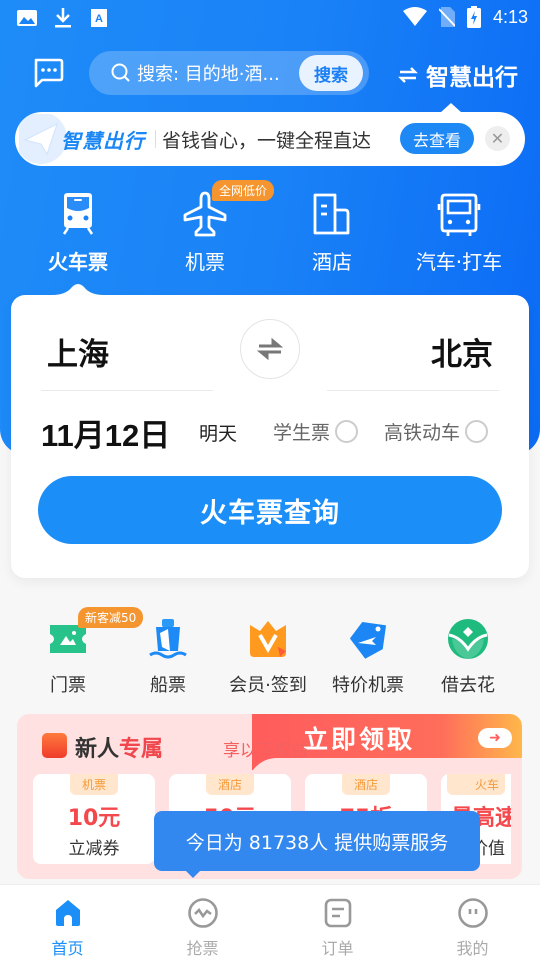 This screenshot has height=960, width=540. Describe the element at coordinates (267, 141) in the screenshot. I see `banner-text: 省钱省心，一键全程直达` at that location.